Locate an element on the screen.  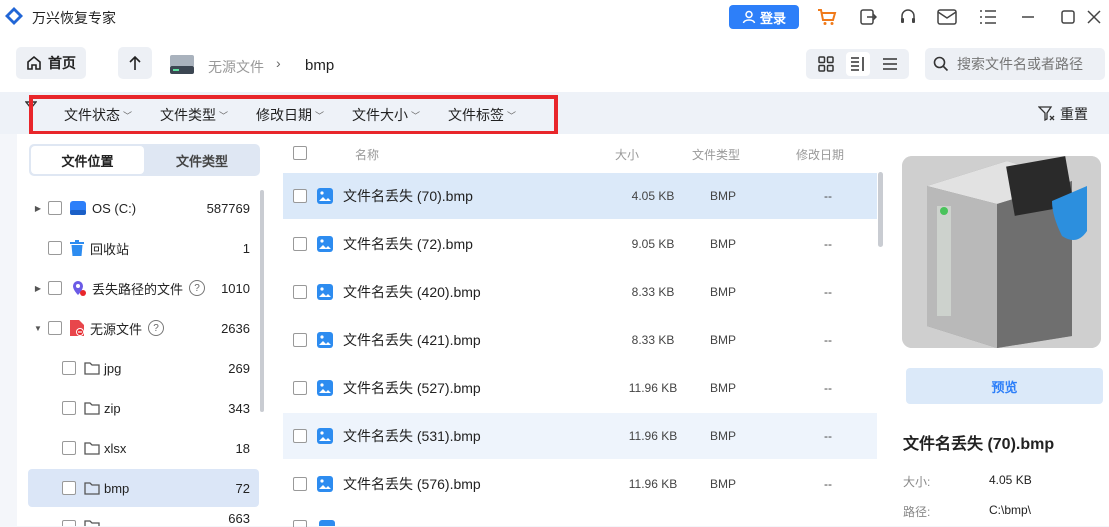
sidebar-item-label: 无源文件 is located at coordinates (116, 329).